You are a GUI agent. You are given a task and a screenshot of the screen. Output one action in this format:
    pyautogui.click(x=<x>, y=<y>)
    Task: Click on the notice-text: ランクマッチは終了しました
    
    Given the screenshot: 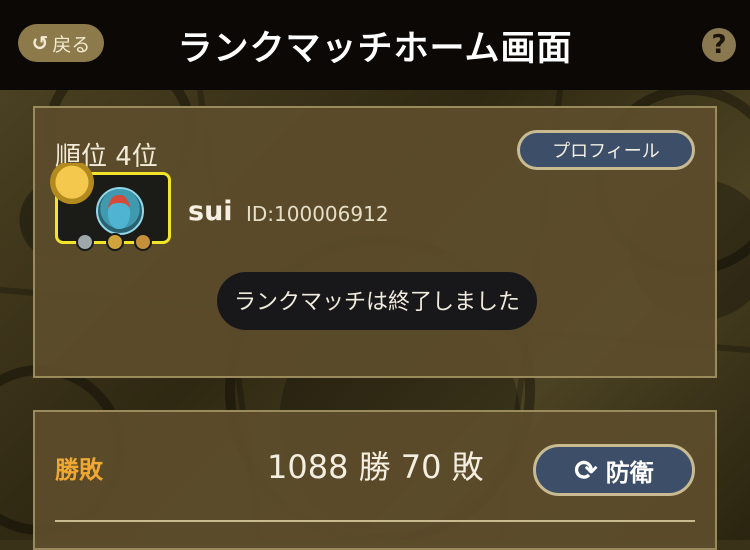 What is the action you would take?
    pyautogui.click(x=376, y=302)
    